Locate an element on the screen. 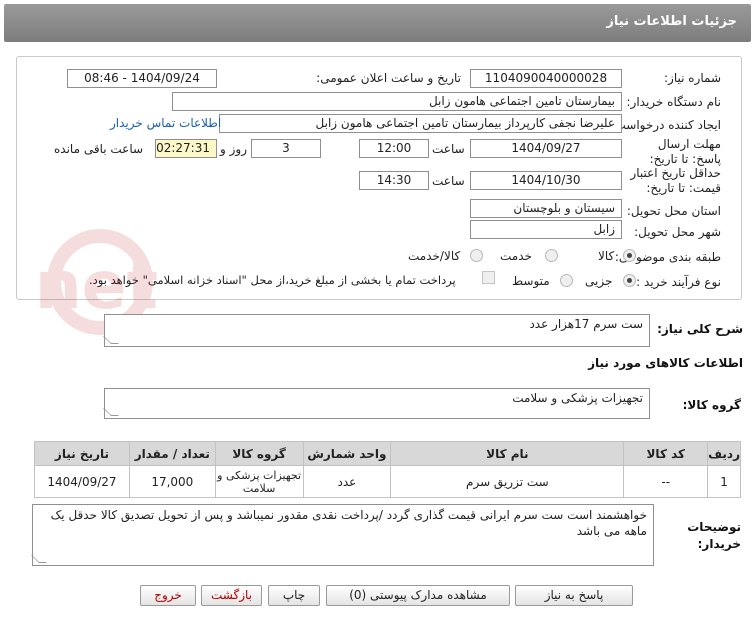 Image resolution: width=755 pixels, height=622 pixels. cell-item-name: ست تزریق سرم is located at coordinates (507, 481).